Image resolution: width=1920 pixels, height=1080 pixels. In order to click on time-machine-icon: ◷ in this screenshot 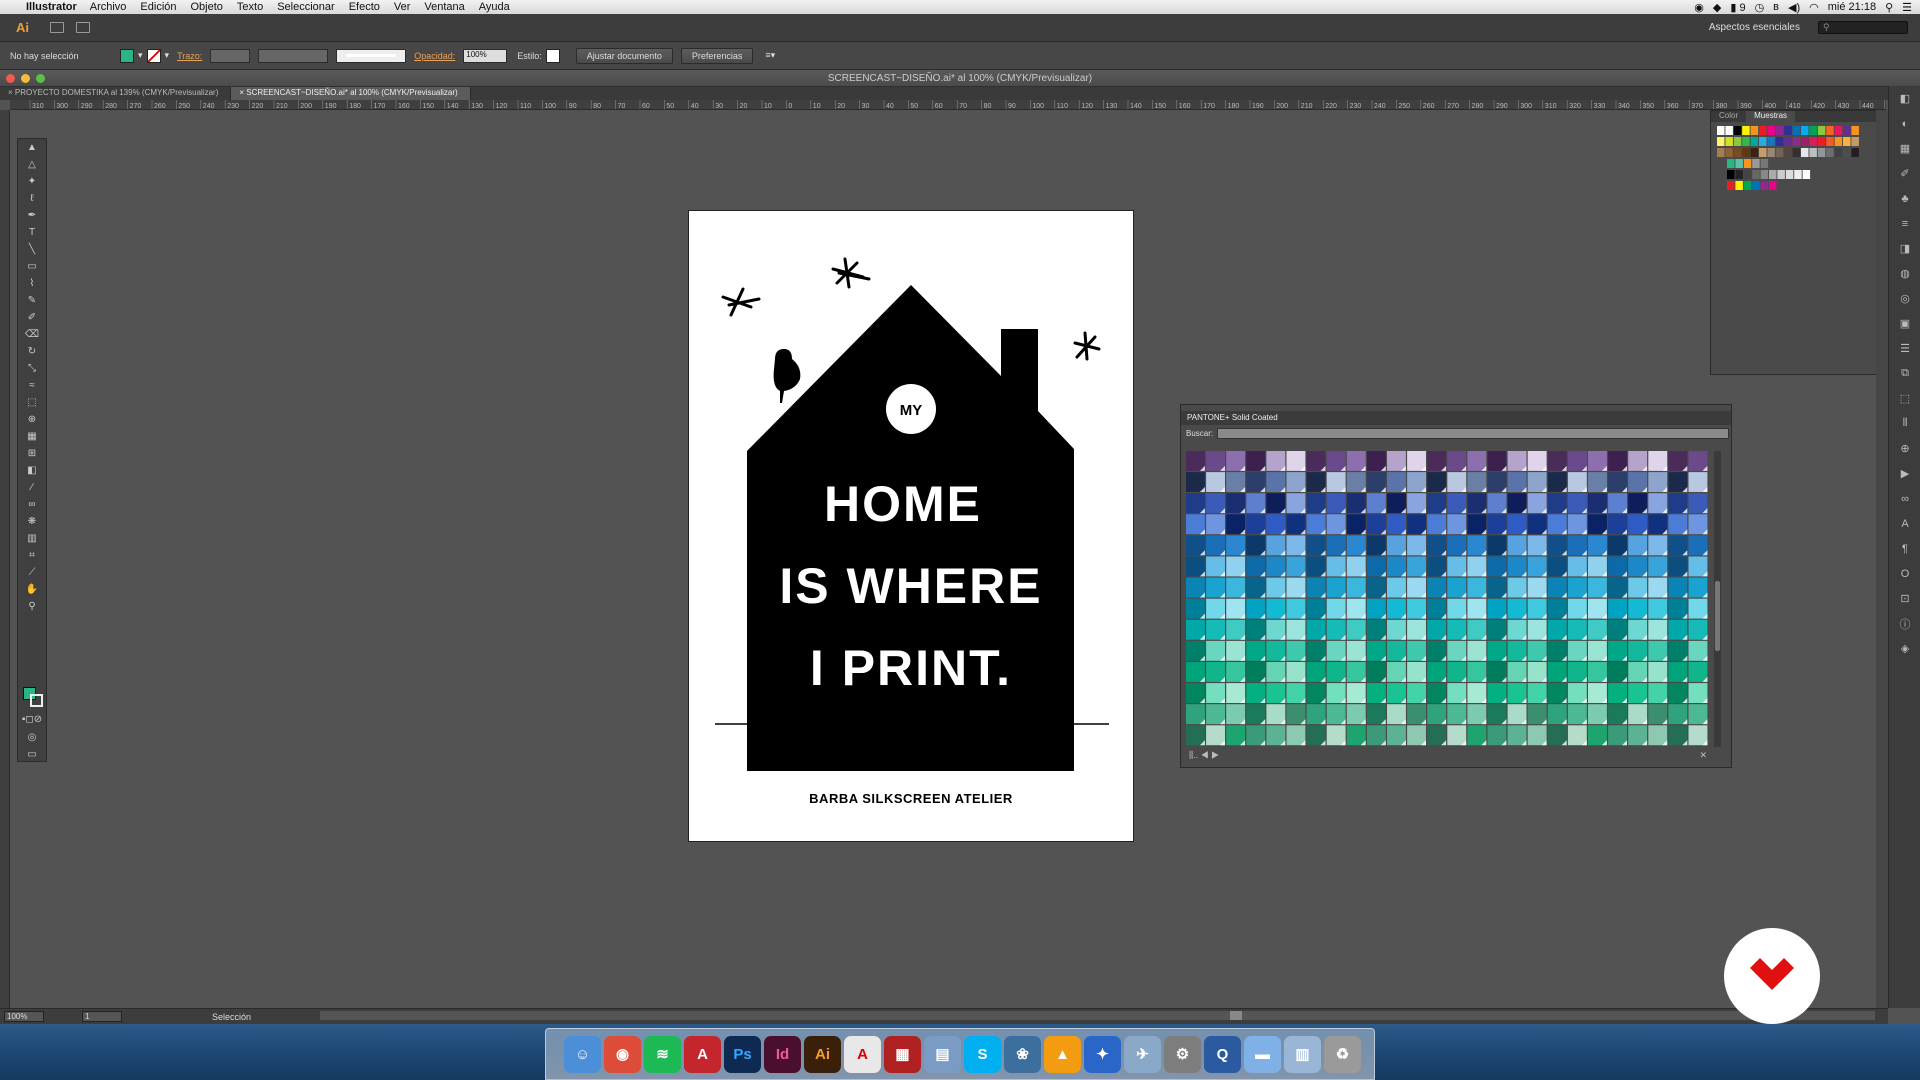, I will do `click(1760, 7)`.